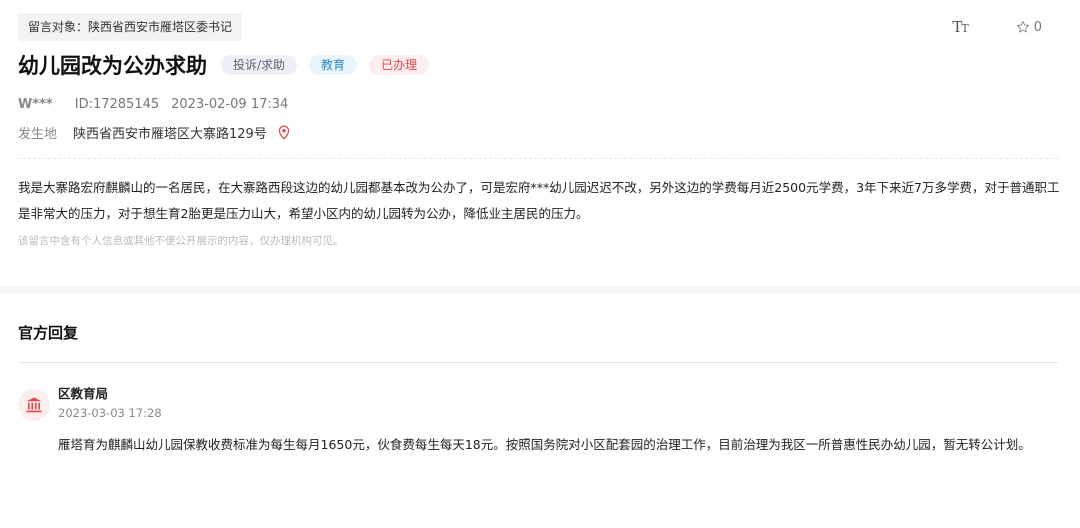 The height and width of the screenshot is (528, 1080). I want to click on reply-meta: 区教育局 2023-03-03 17:28, so click(110, 401).